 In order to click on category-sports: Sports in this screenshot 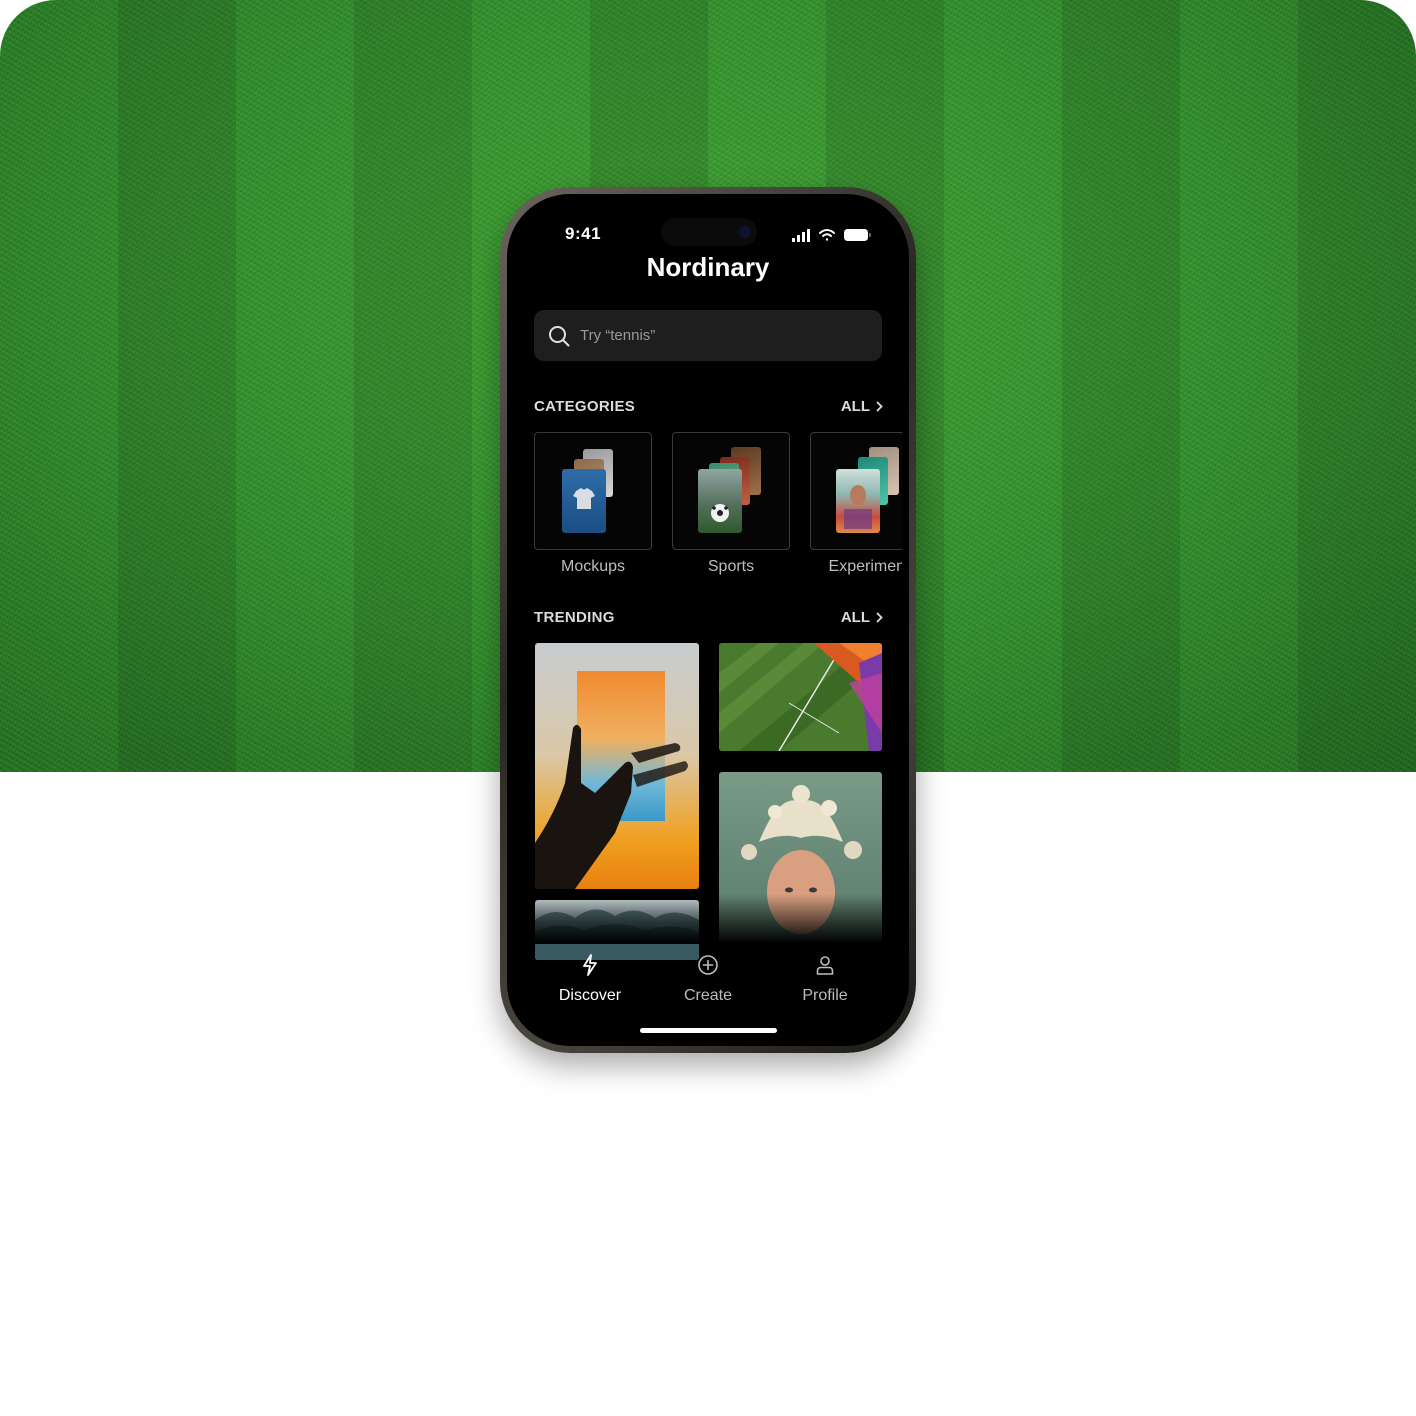, I will do `click(731, 504)`.